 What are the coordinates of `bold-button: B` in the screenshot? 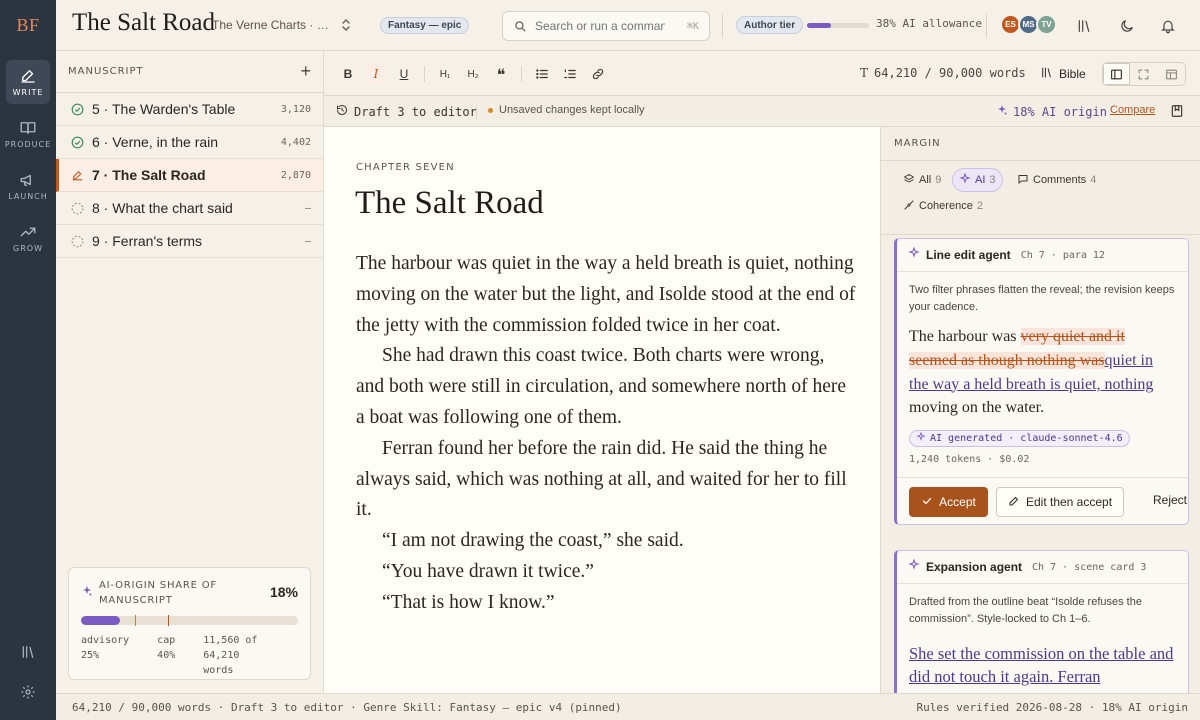 It's located at (348, 74).